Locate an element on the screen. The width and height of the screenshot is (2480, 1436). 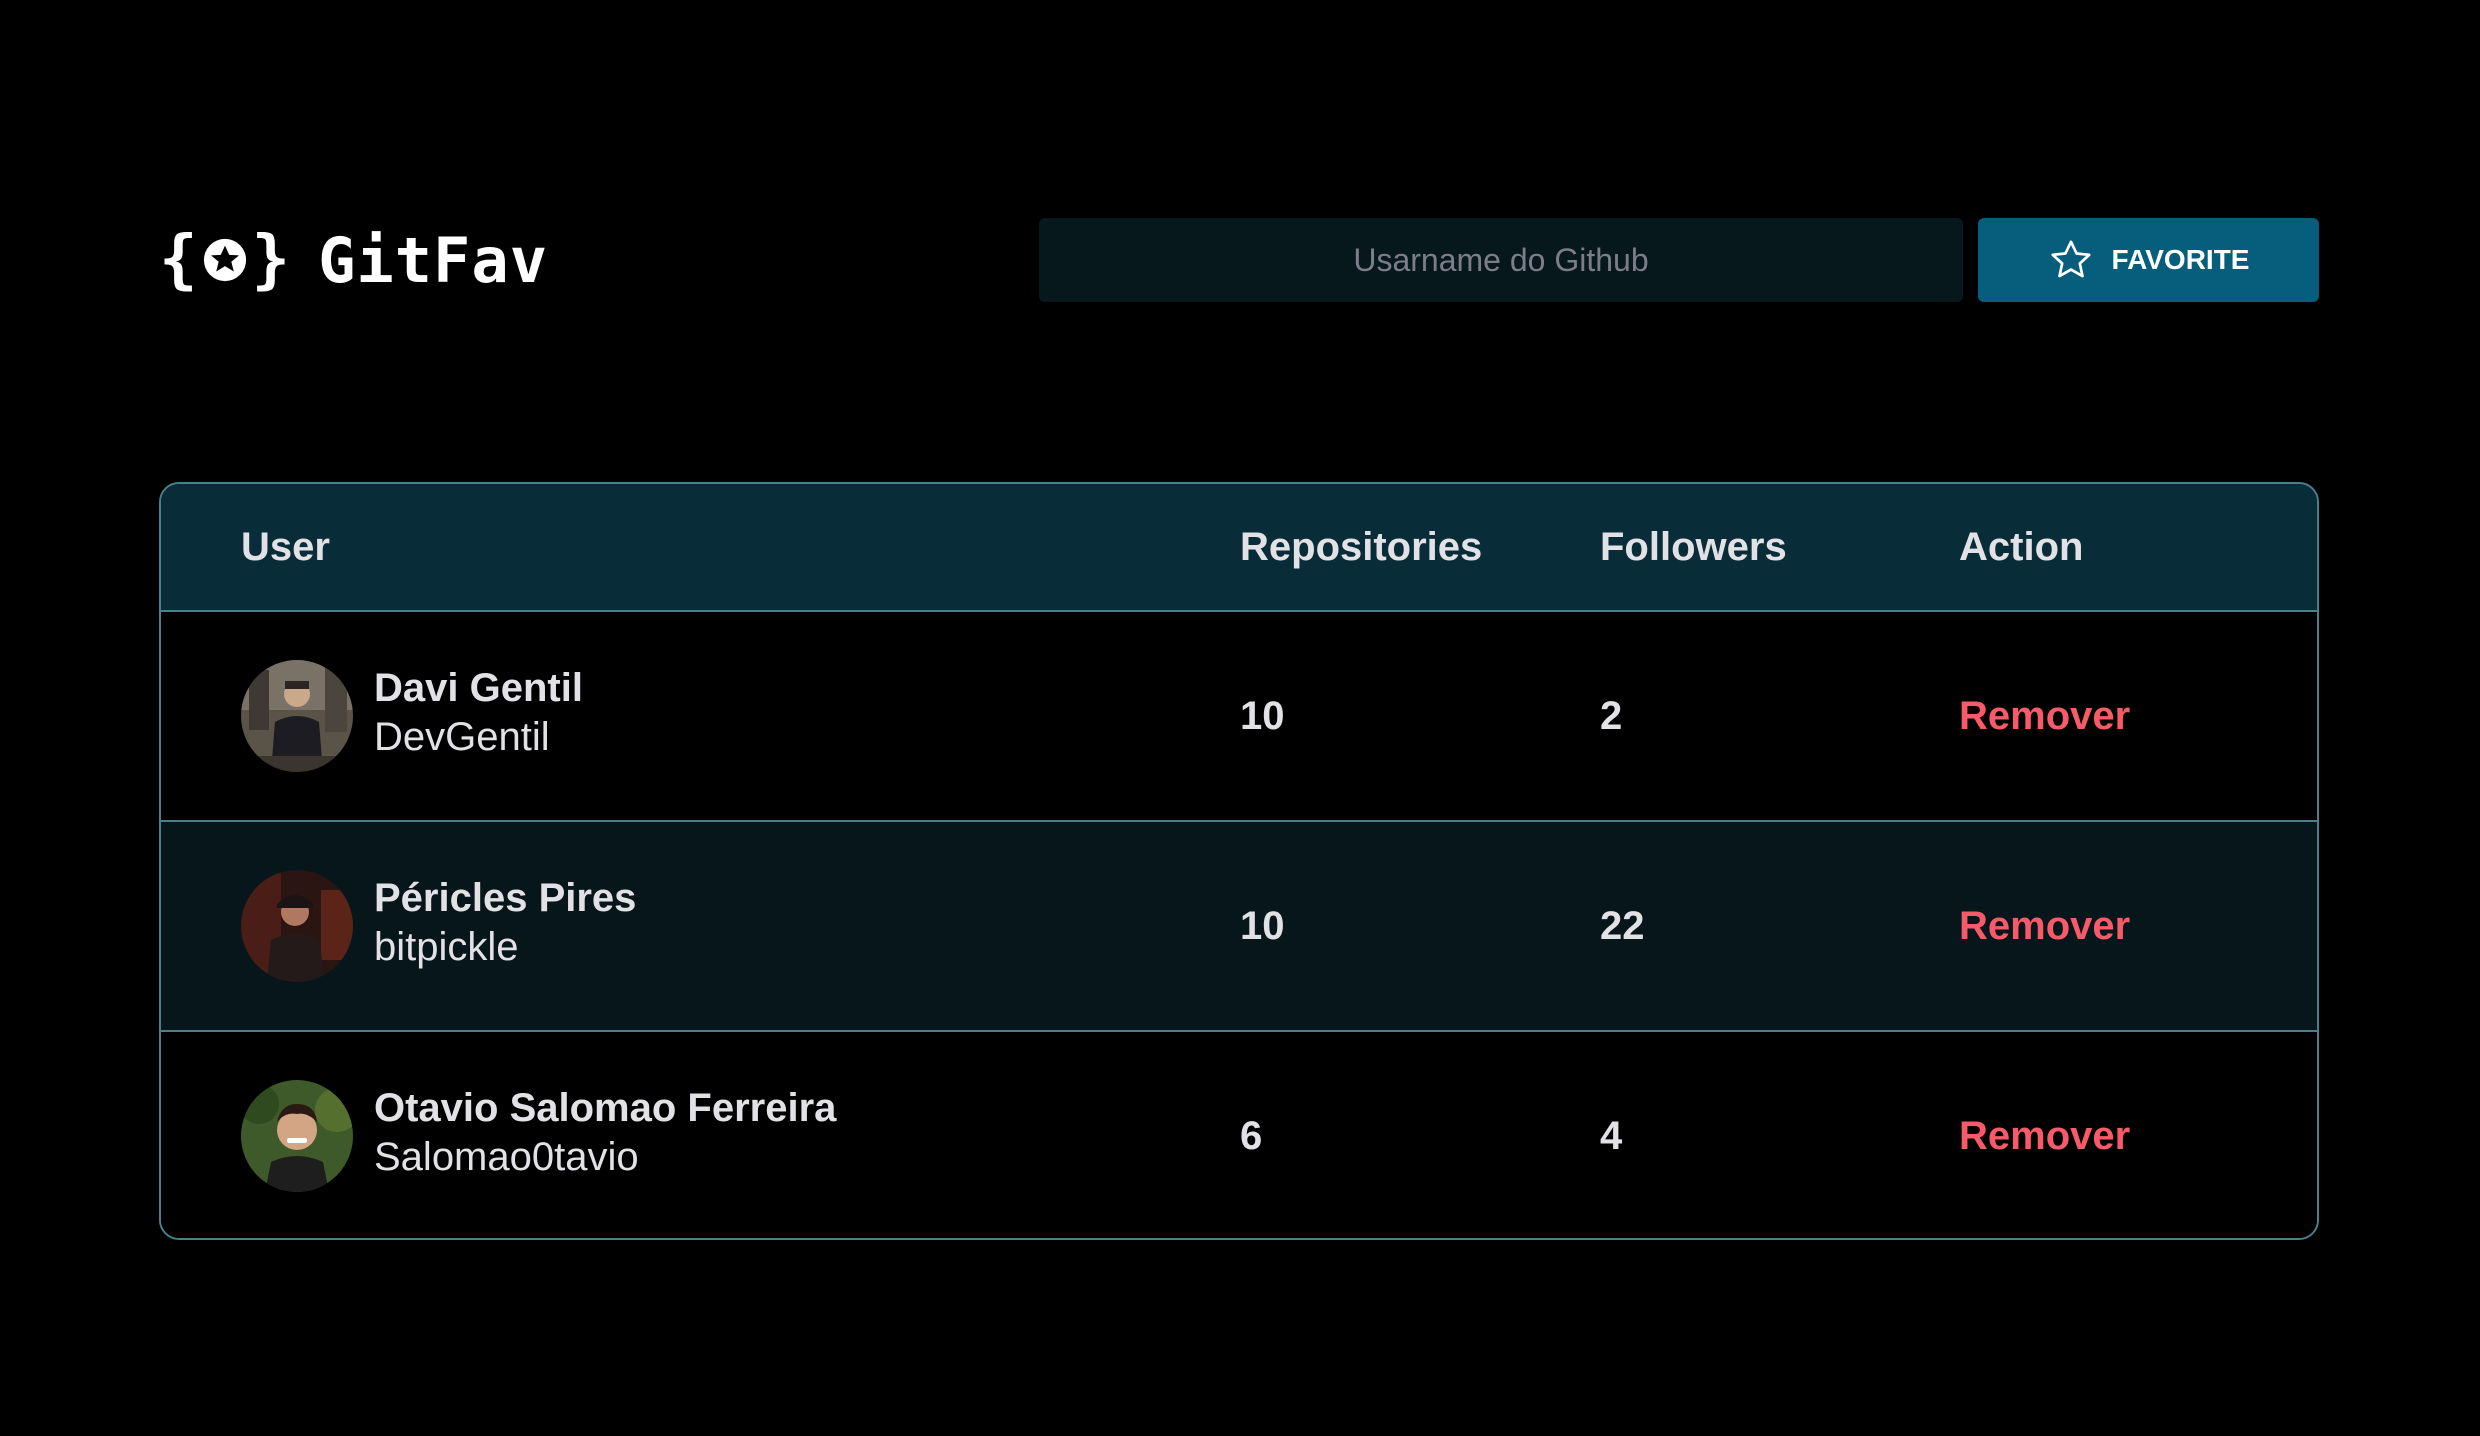
followers-count: 2 is located at coordinates (1611, 716).